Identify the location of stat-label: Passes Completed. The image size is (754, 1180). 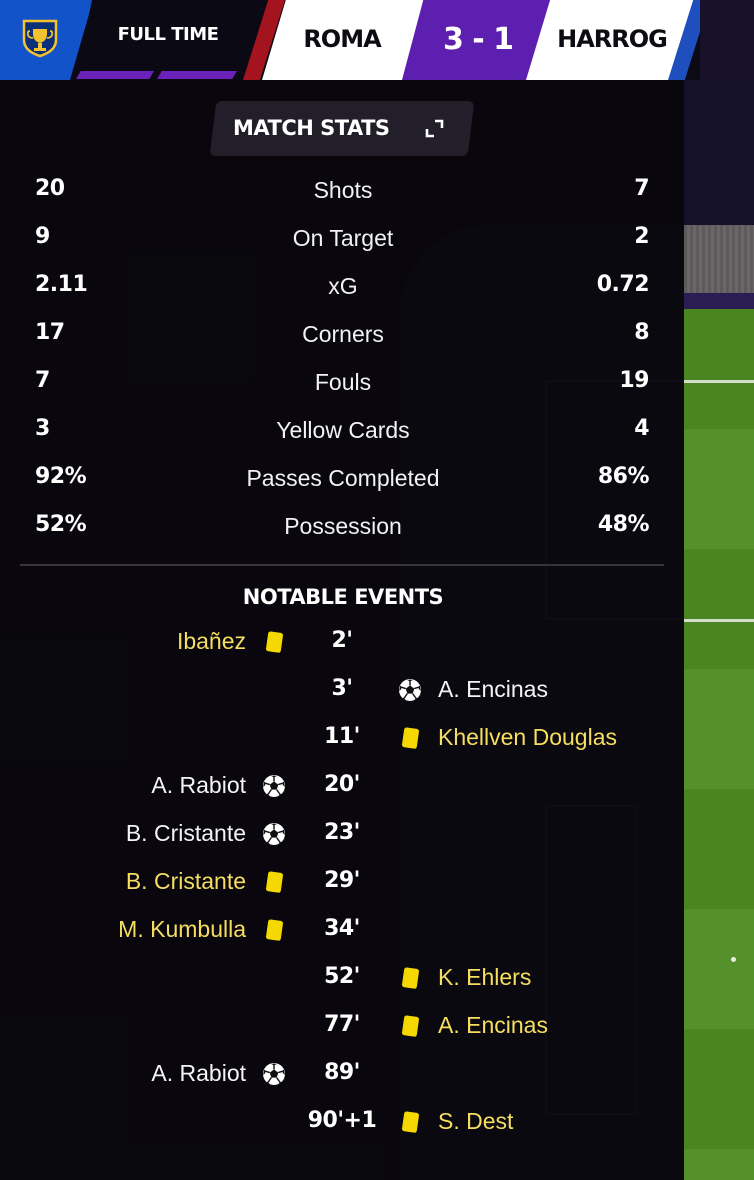
(343, 478).